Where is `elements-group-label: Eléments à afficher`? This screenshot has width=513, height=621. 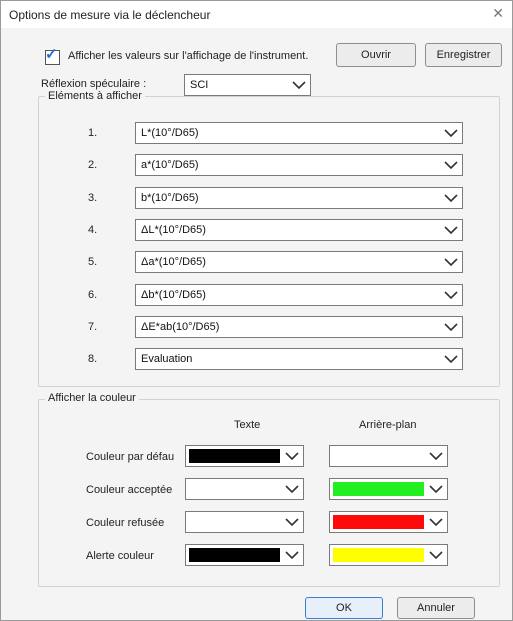
elements-group-label: Eléments à afficher is located at coordinates (95, 96).